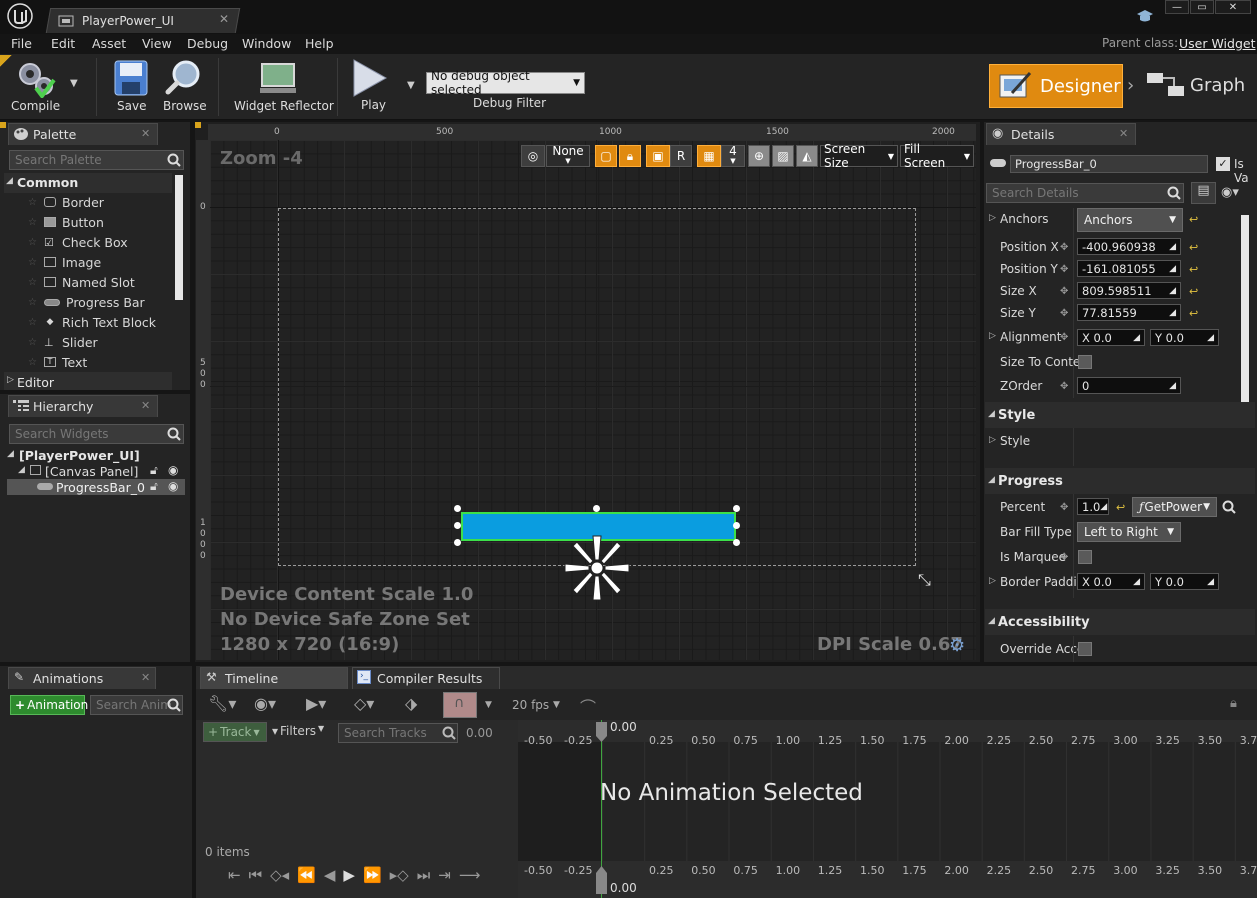  What do you see at coordinates (103, 362) in the screenshot?
I see `palette-item-text: ☆ T Text` at bounding box center [103, 362].